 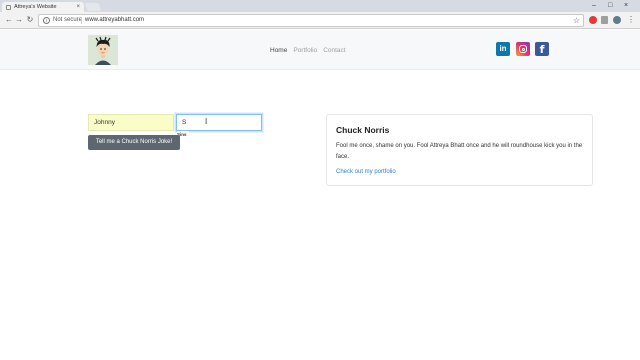 What do you see at coordinates (93, 7) in the screenshot?
I see `new-tab-button` at bounding box center [93, 7].